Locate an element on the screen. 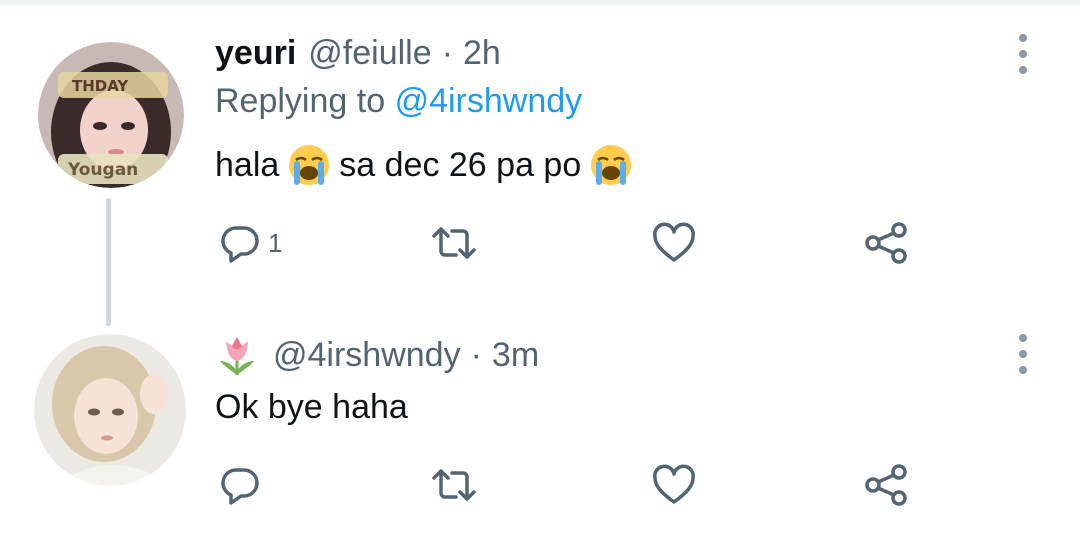 This screenshot has width=1080, height=541. user-handle: @feiulle is located at coordinates (369, 53).